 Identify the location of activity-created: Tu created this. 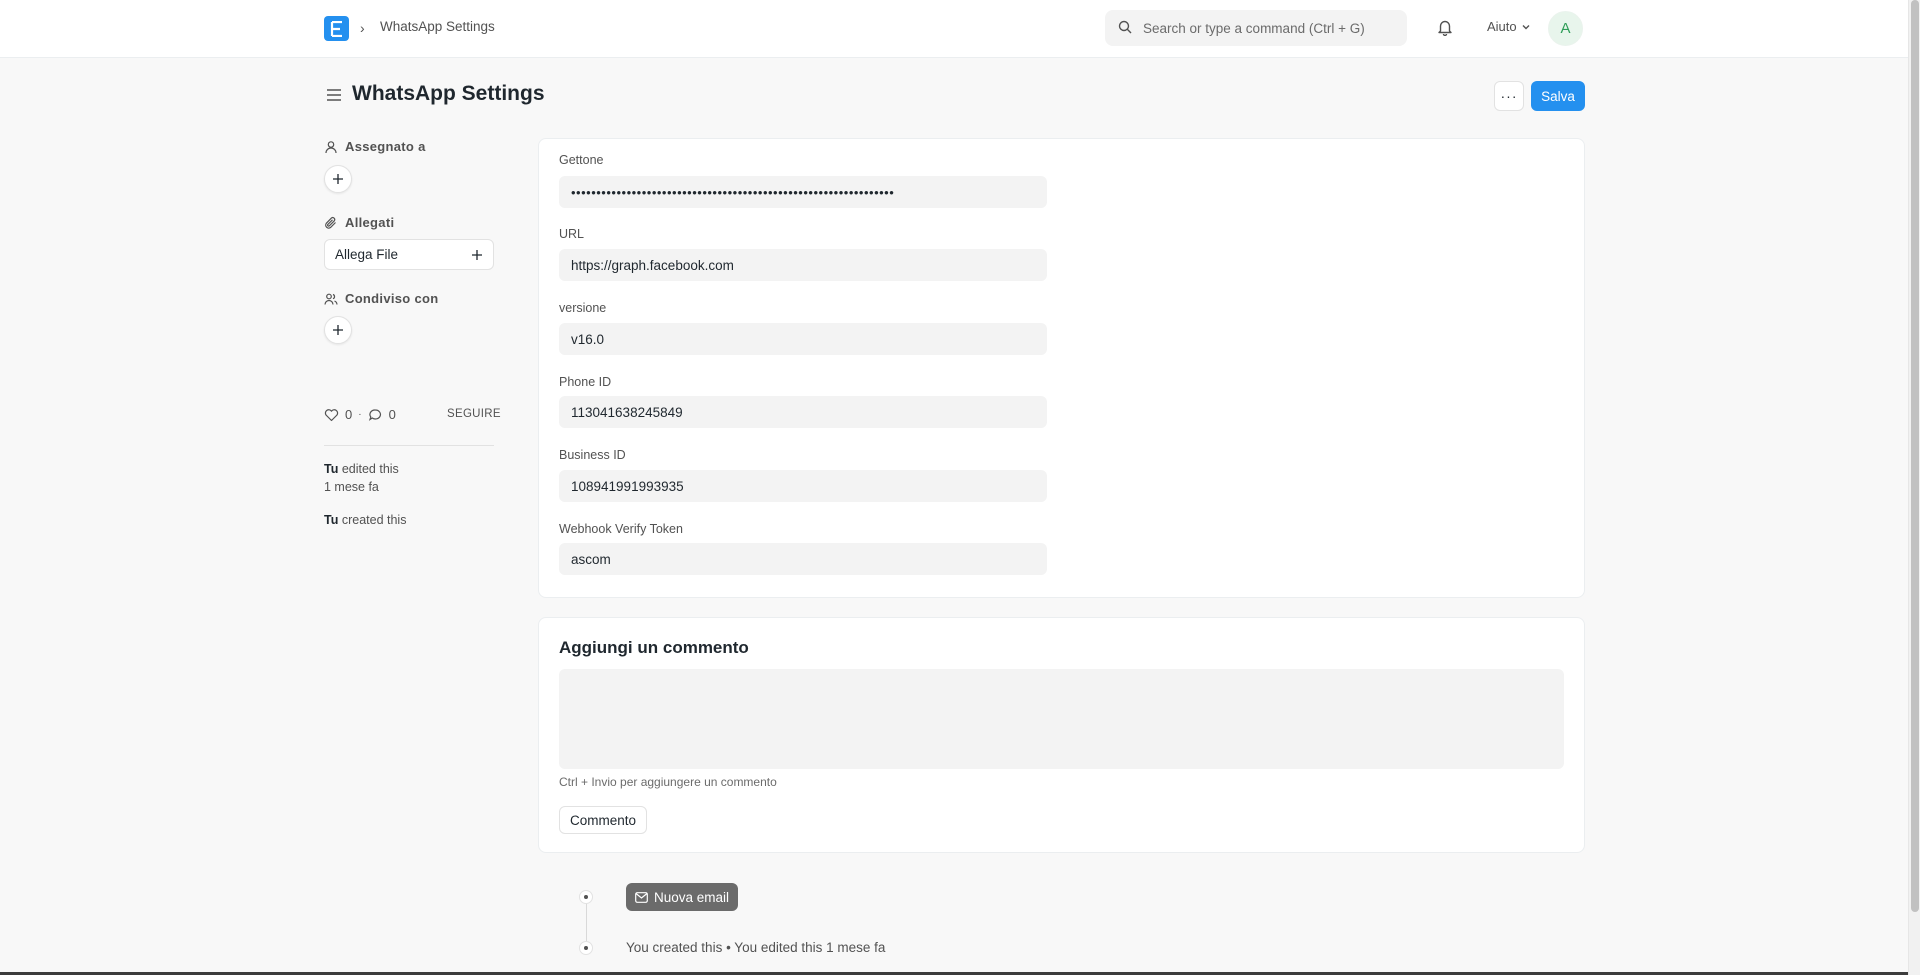
(365, 520).